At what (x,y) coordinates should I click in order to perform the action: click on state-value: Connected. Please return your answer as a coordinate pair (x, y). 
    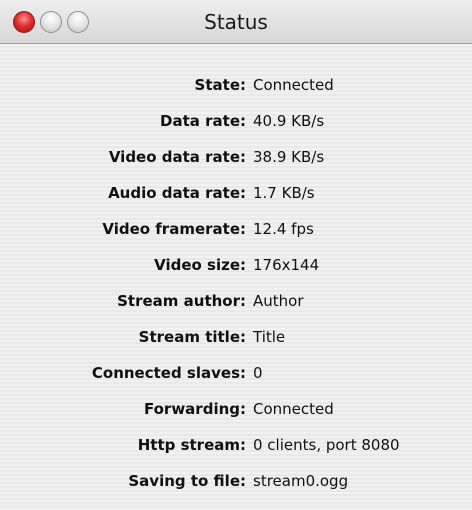
    Looking at the image, I should click on (293, 85).